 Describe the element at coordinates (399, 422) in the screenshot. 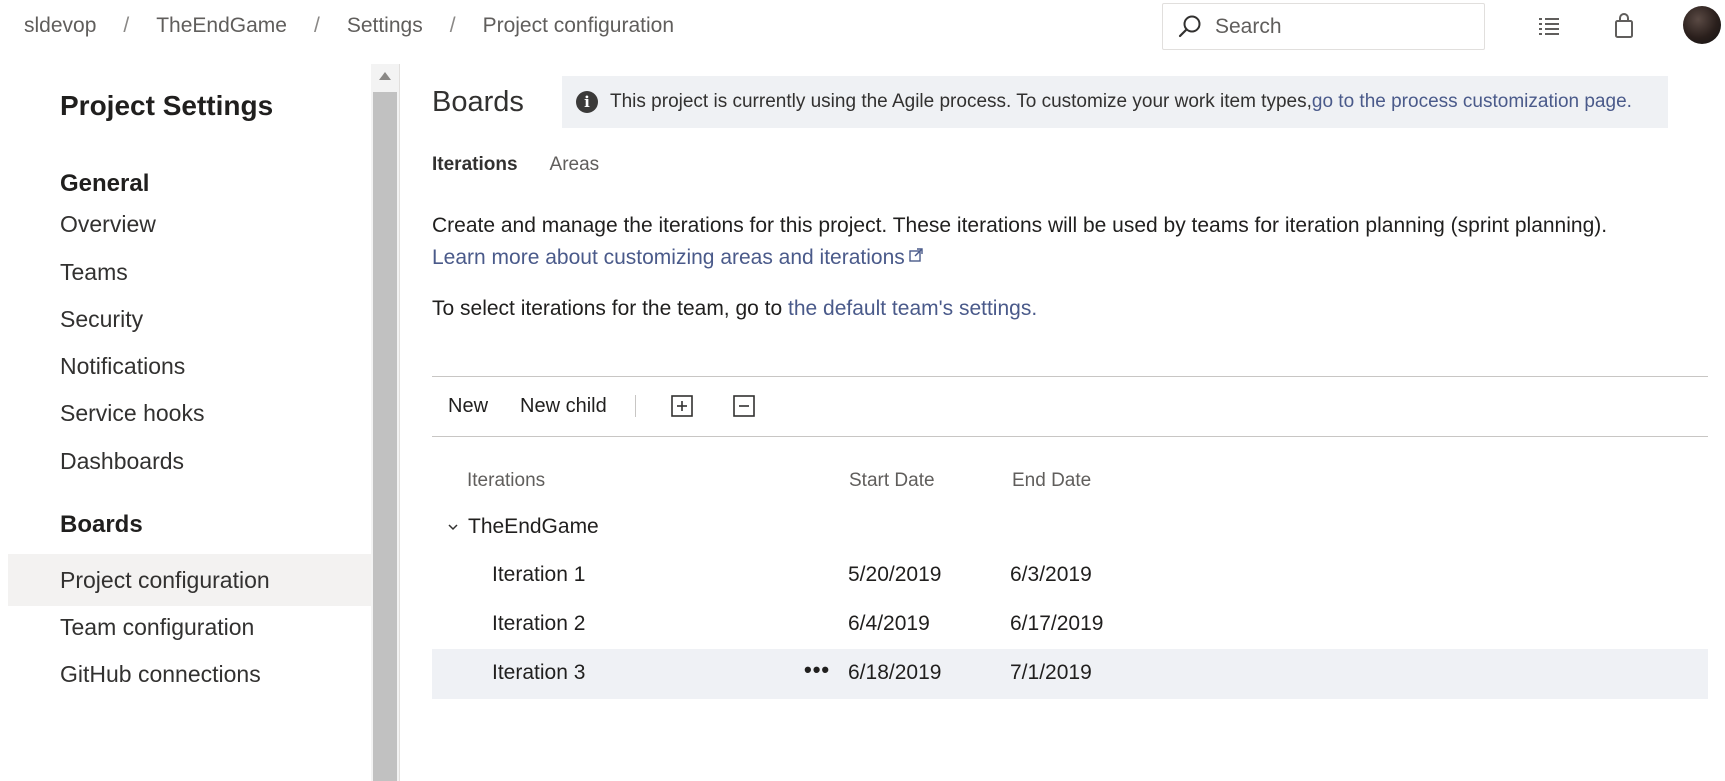

I see `sidebar-divider` at that location.